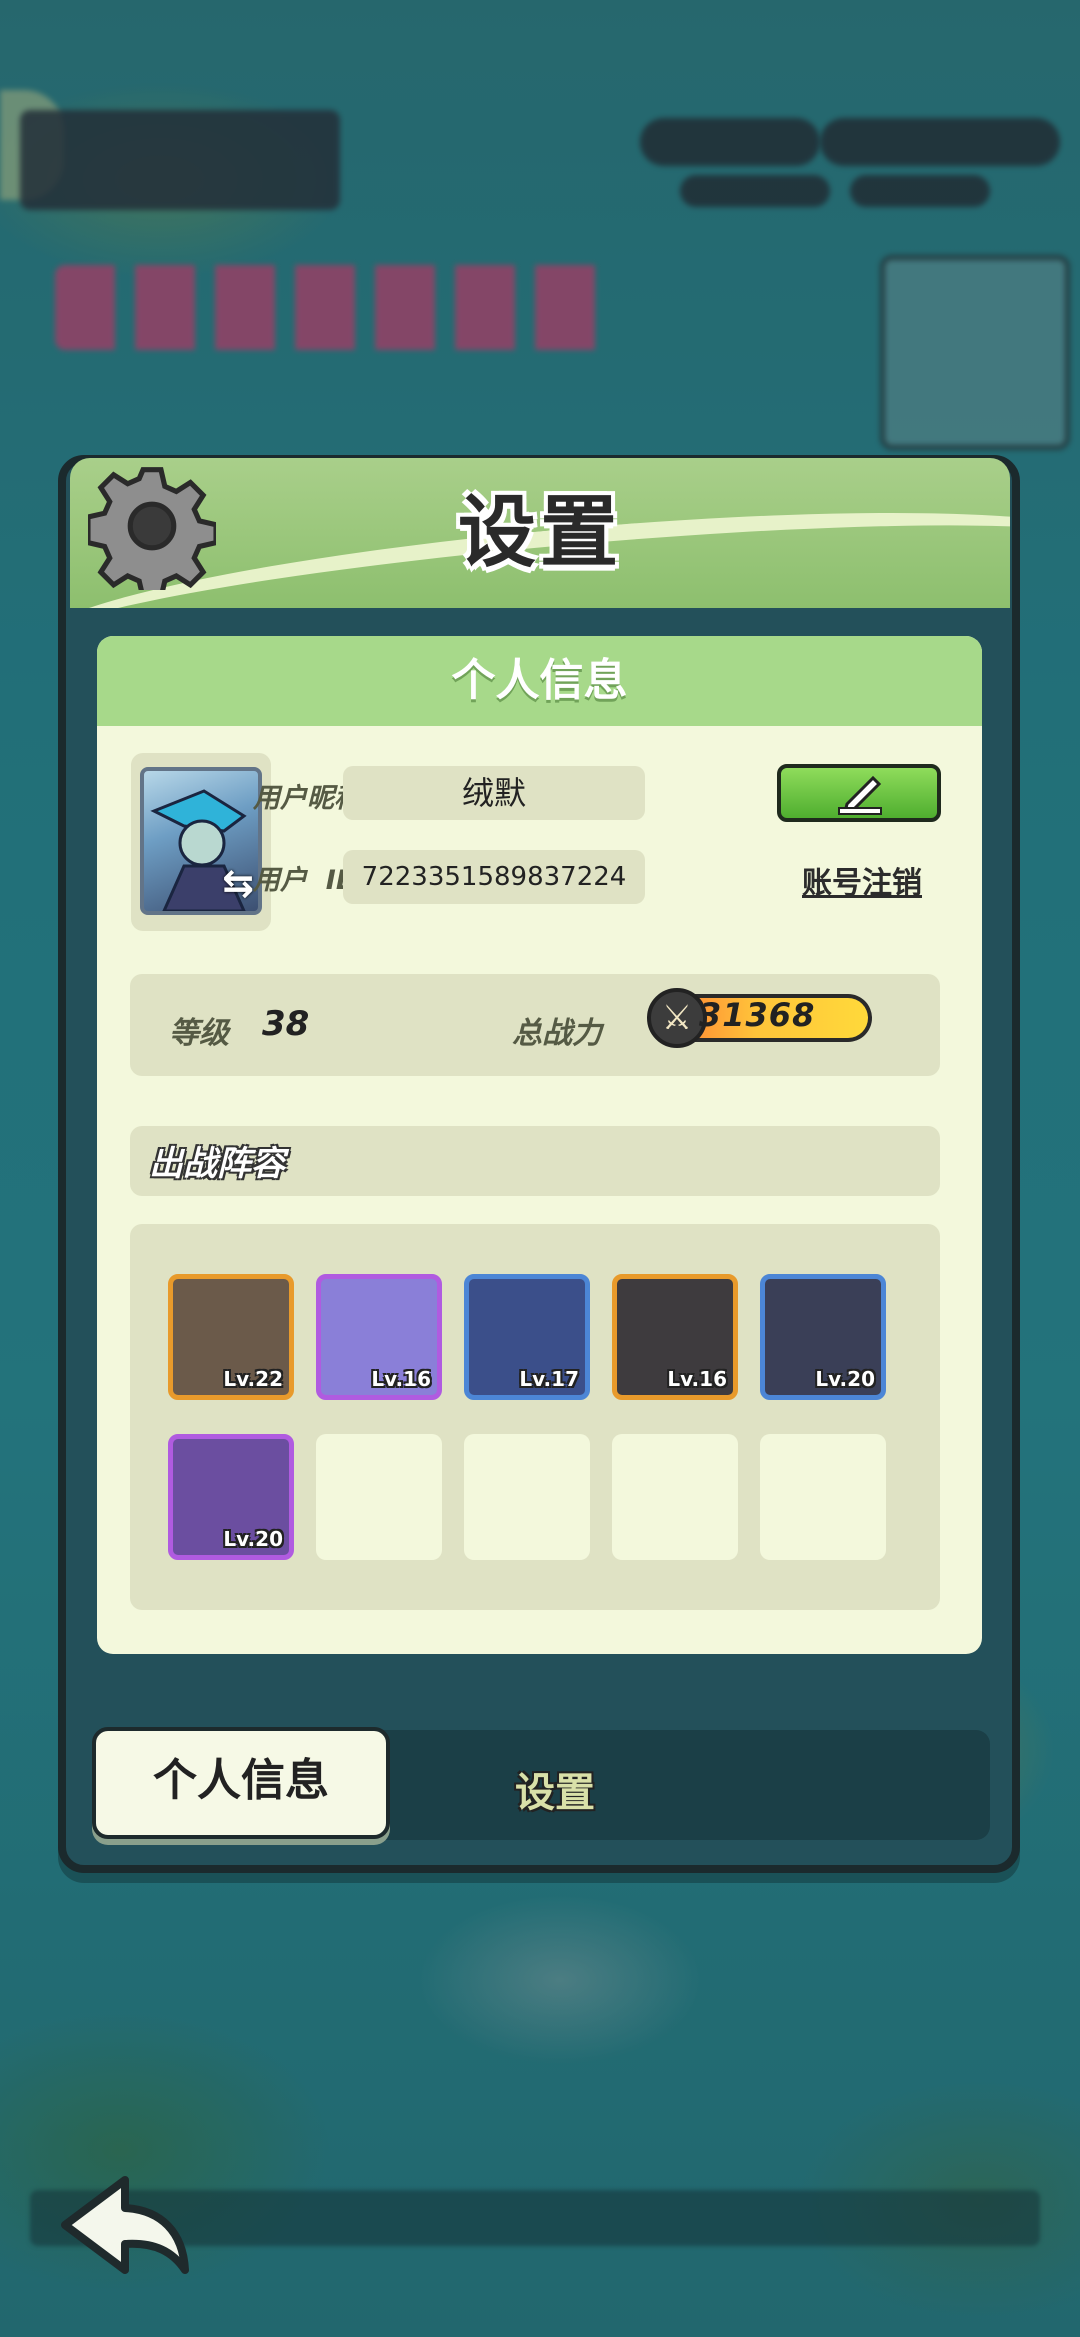 Image resolution: width=1080 pixels, height=2337 pixels. What do you see at coordinates (527, 1337) in the screenshot?
I see `hero-slot: Lv.17` at bounding box center [527, 1337].